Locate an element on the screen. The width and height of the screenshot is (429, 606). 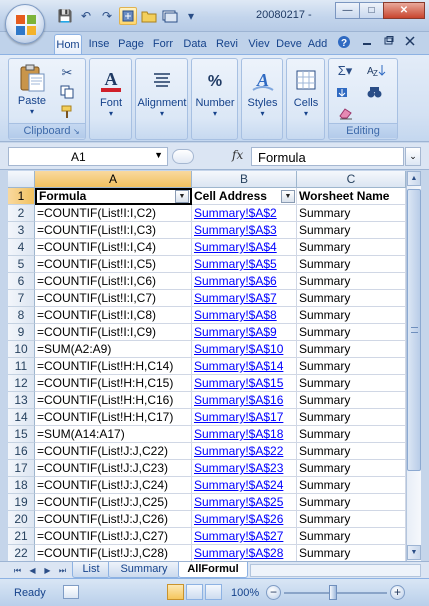
cell-address-link: Summary!$A$10 is located at coordinates (244, 349).